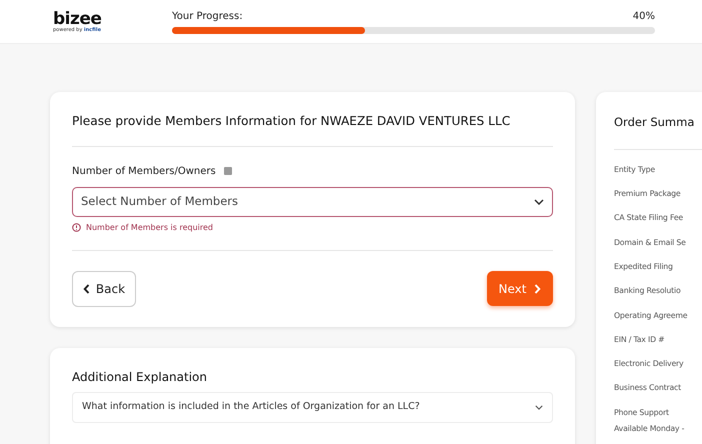  What do you see at coordinates (150, 228) in the screenshot?
I see `error-message: Number of Members is required` at bounding box center [150, 228].